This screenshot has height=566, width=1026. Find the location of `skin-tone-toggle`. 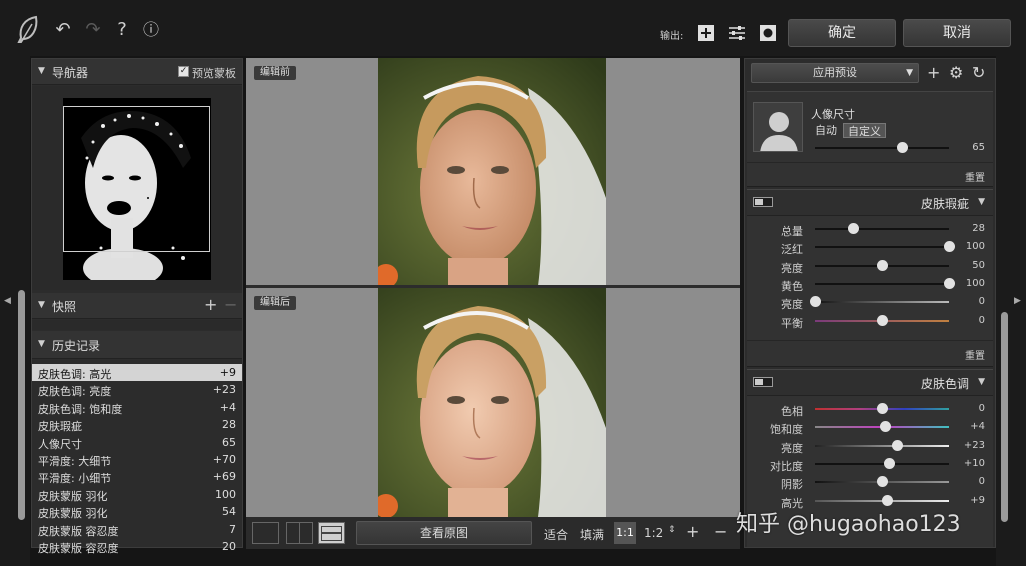

skin-tone-toggle is located at coordinates (763, 382).